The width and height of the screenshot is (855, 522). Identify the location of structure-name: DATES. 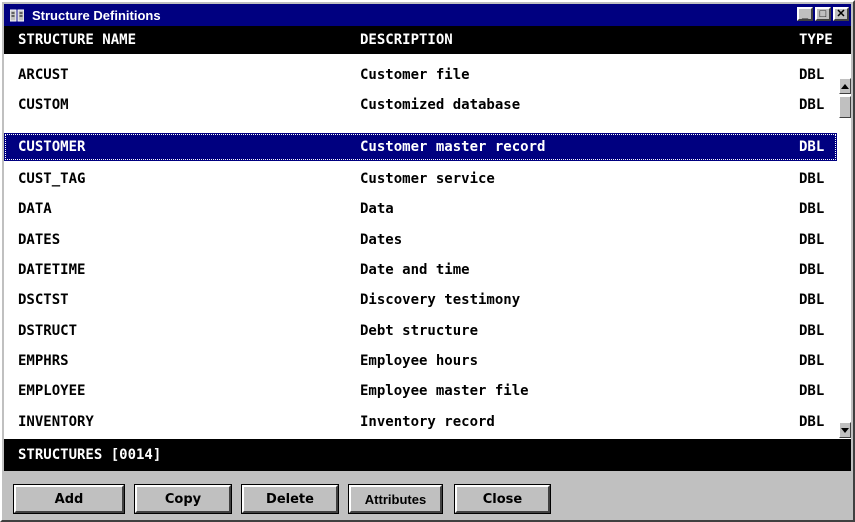
(39, 240).